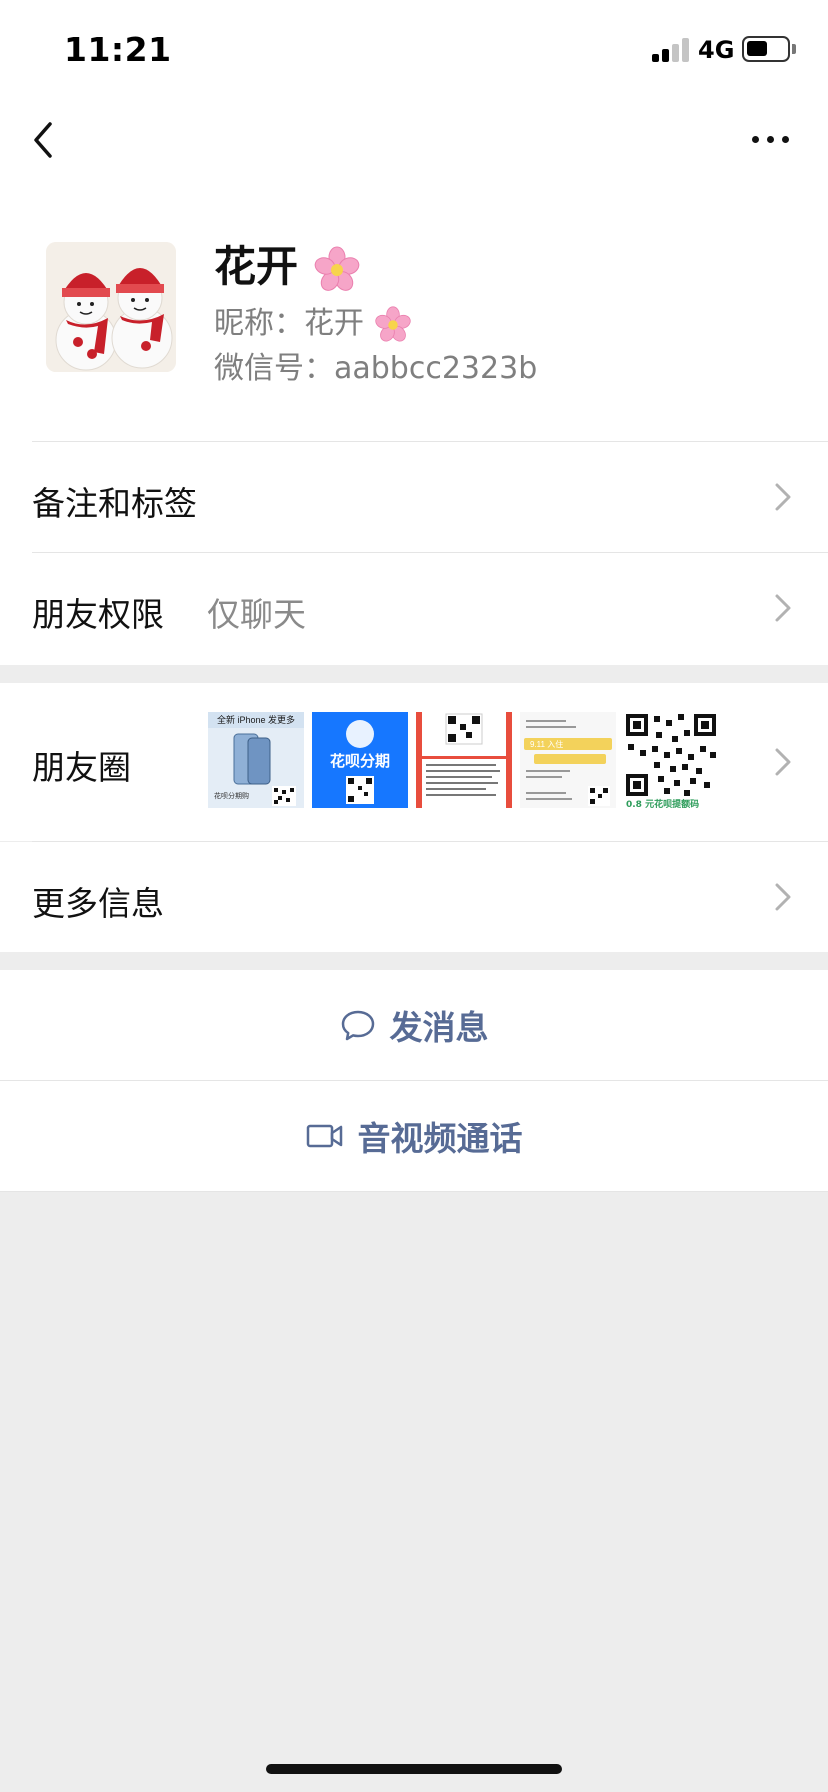 This screenshot has width=828, height=1792. Describe the element at coordinates (414, 608) in the screenshot. I see `friend-permissions-row: 朋友权限 仅聊天` at that location.